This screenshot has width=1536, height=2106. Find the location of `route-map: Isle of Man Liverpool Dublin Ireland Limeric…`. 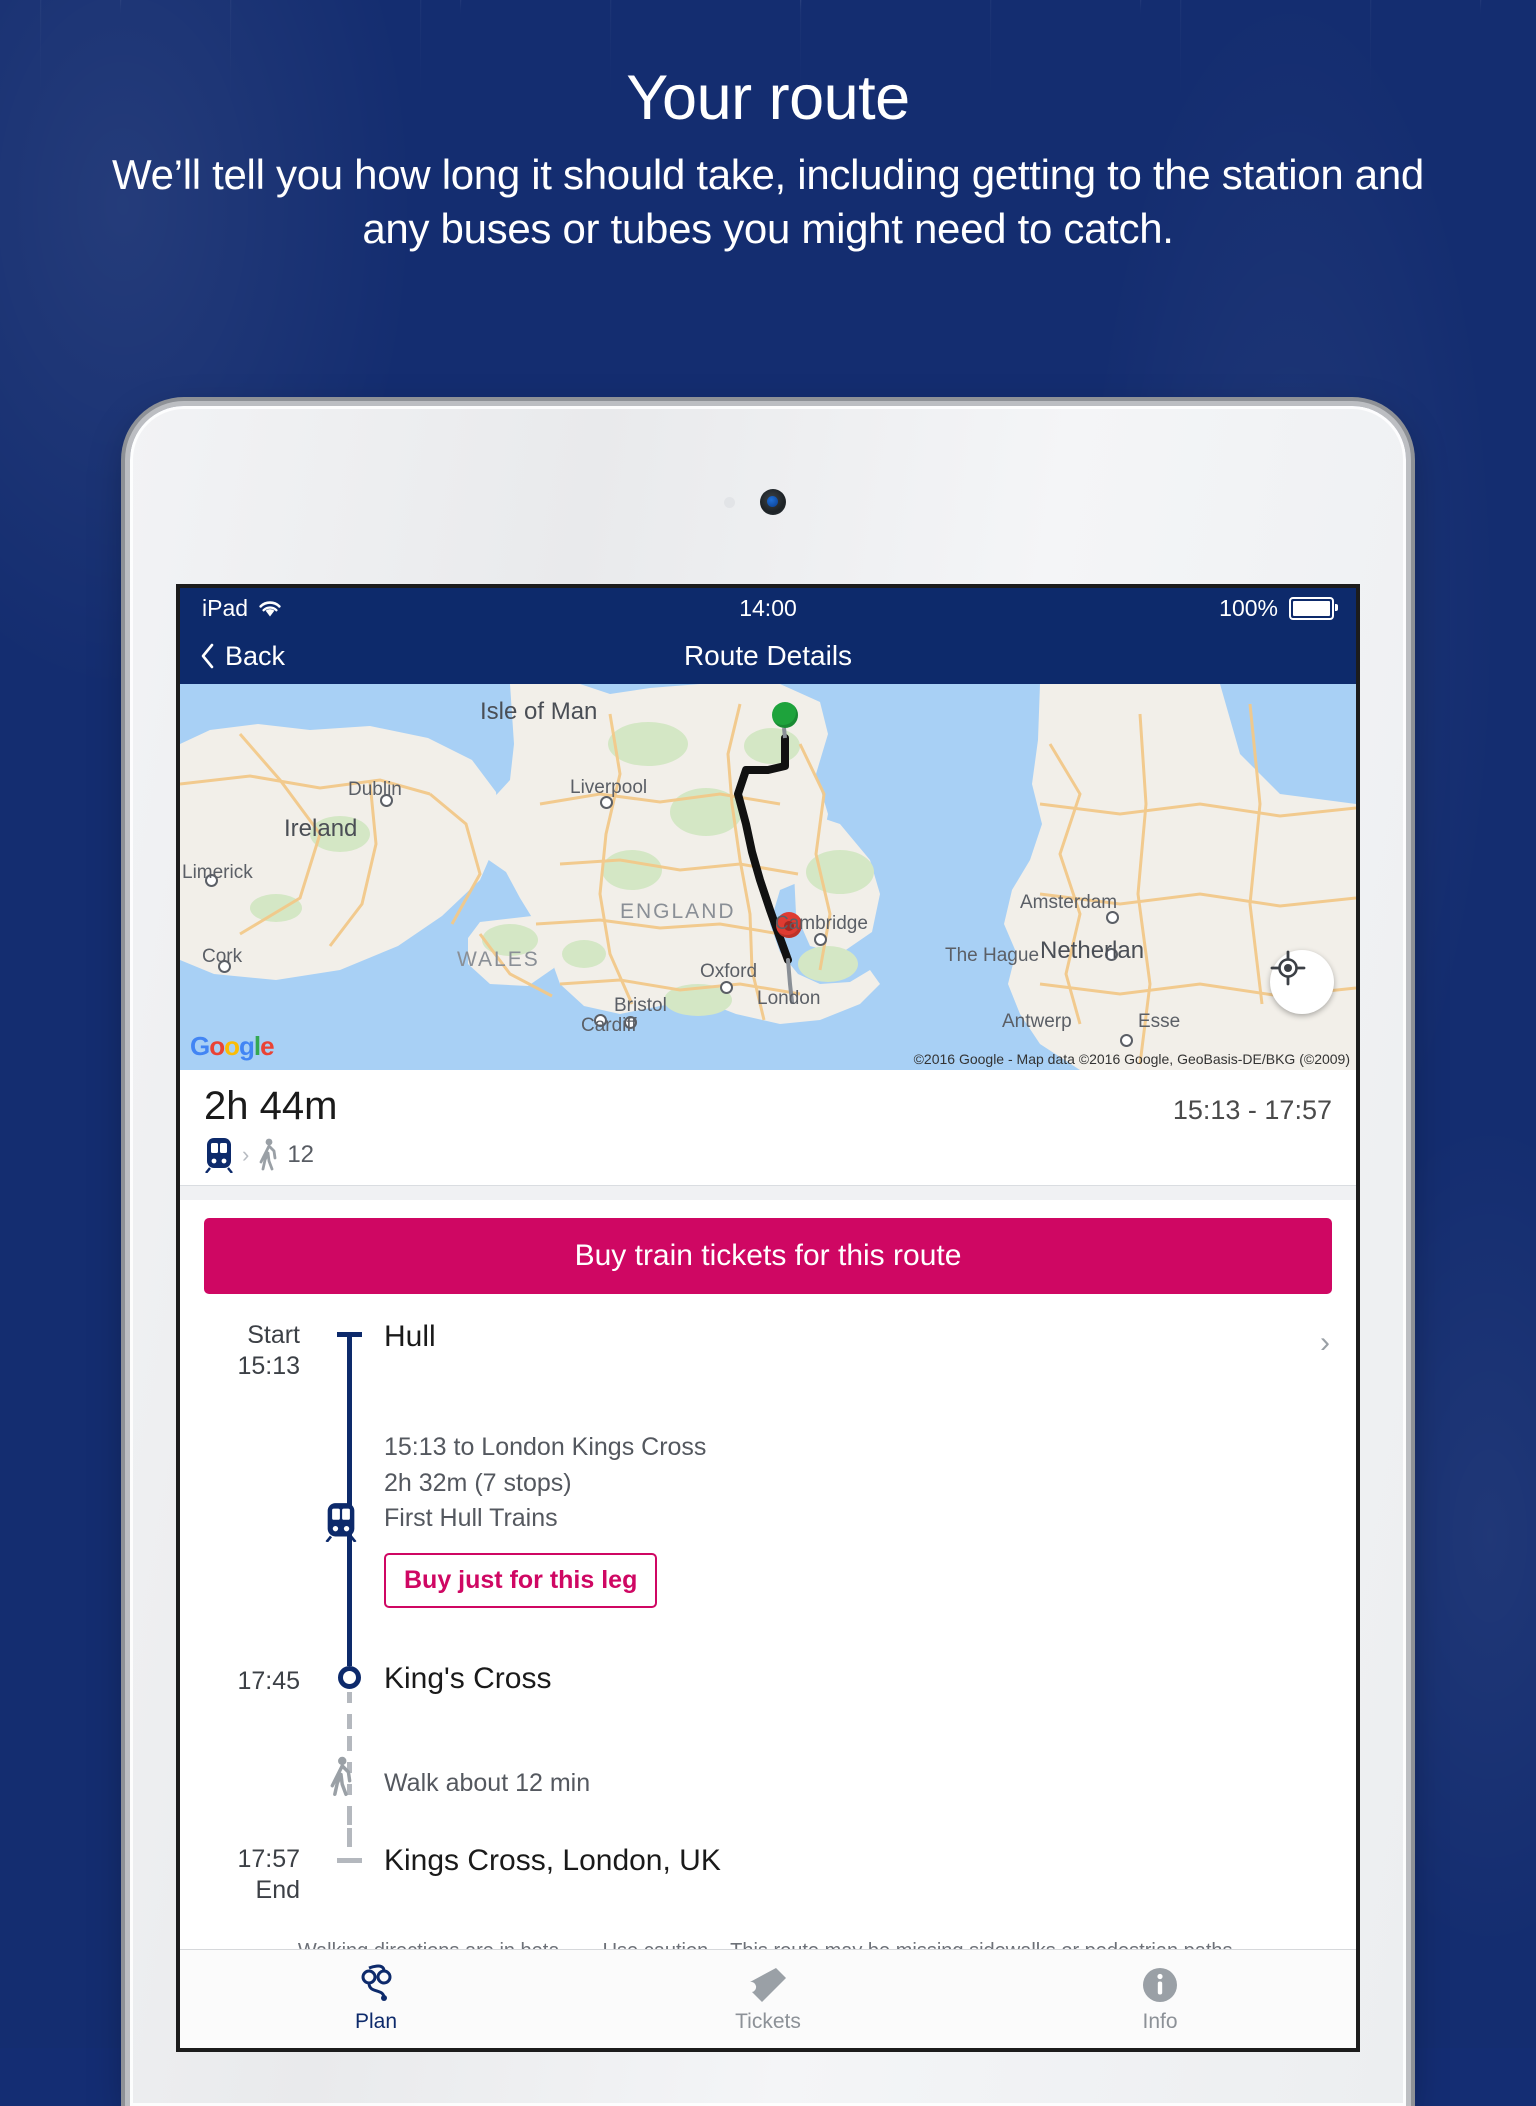

route-map: Isle of Man Liverpool Dublin Ireland Limeric… is located at coordinates (768, 877).